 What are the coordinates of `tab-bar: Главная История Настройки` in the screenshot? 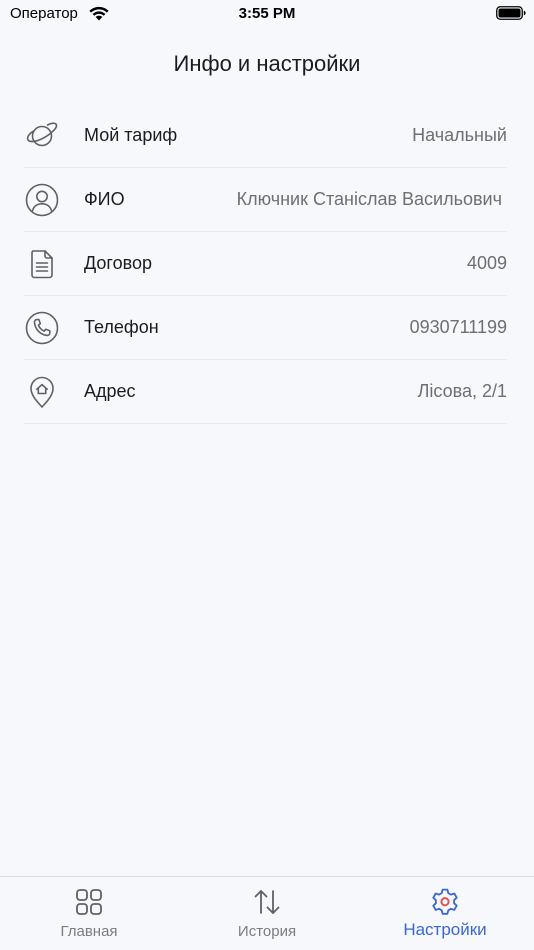 It's located at (267, 913).